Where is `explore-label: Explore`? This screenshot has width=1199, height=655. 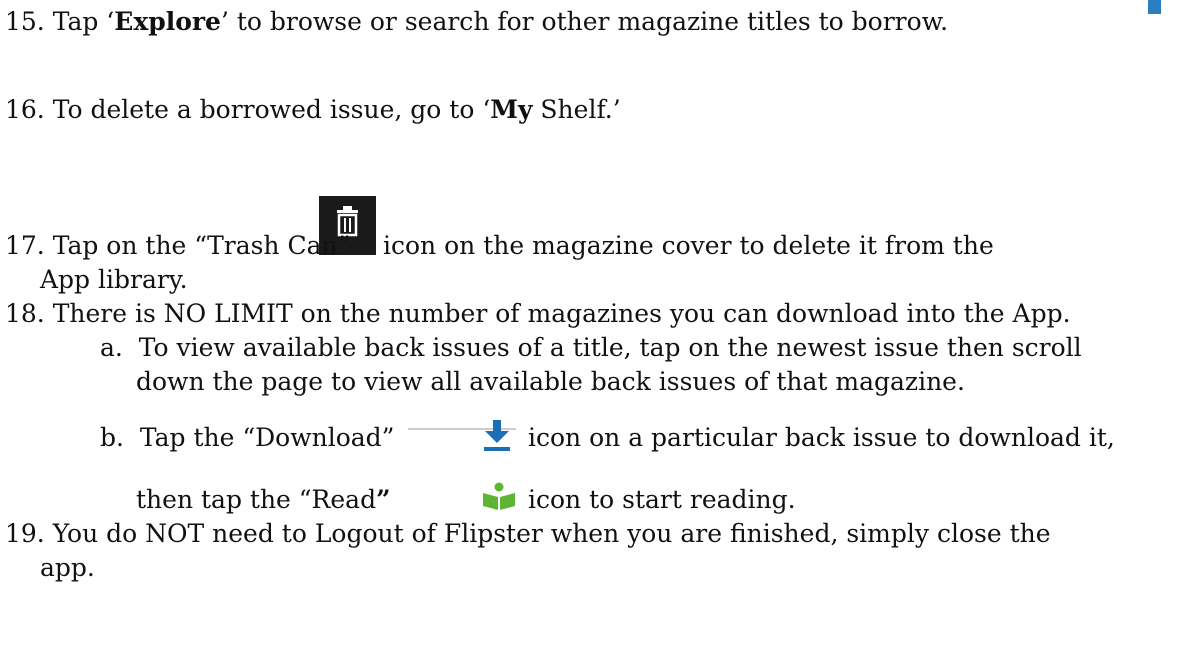
explore-label: Explore is located at coordinates (167, 21).